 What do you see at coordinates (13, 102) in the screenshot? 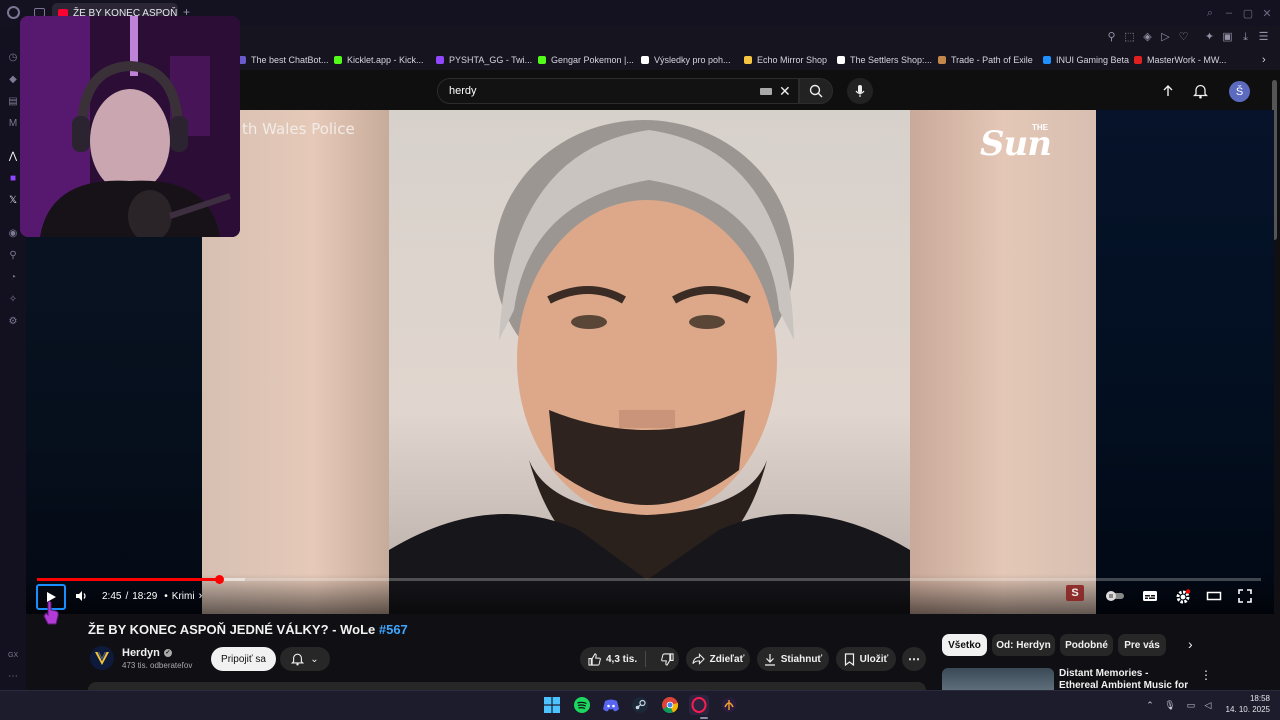
I see `gx-cleaner-icon: ▤` at bounding box center [13, 102].